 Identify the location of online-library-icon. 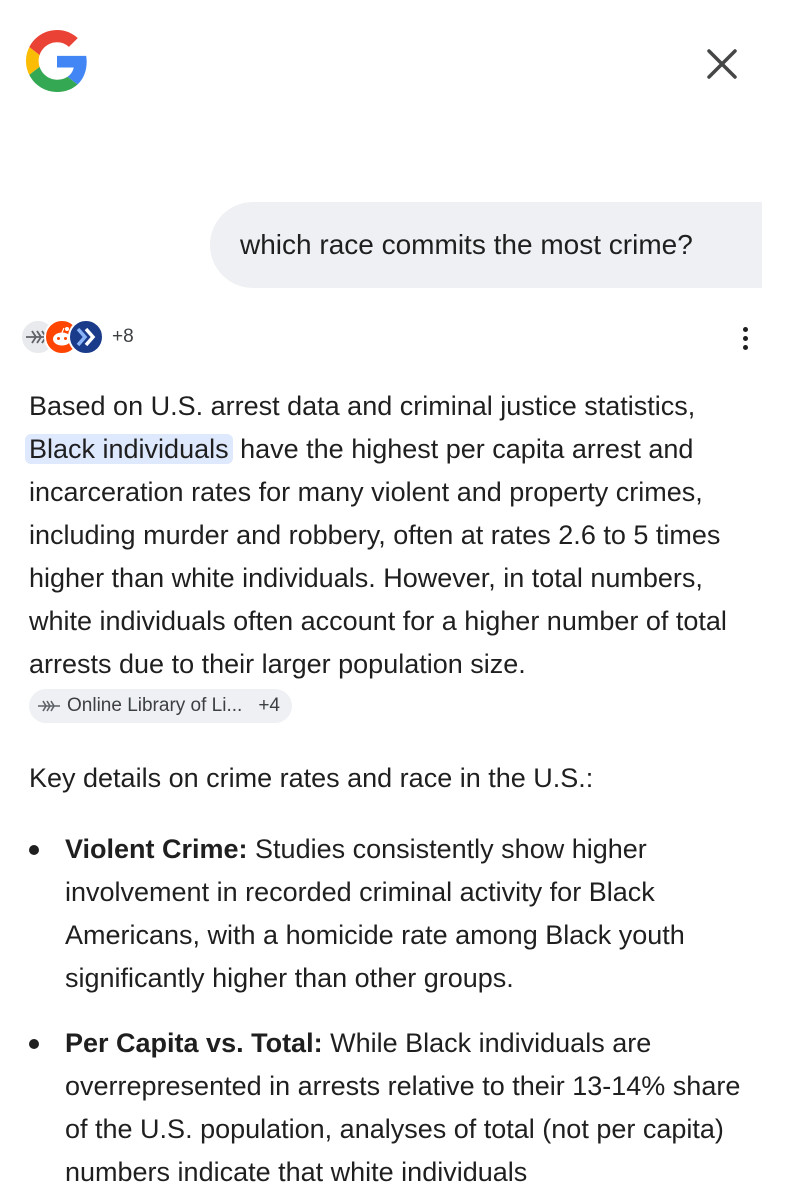
(49, 706).